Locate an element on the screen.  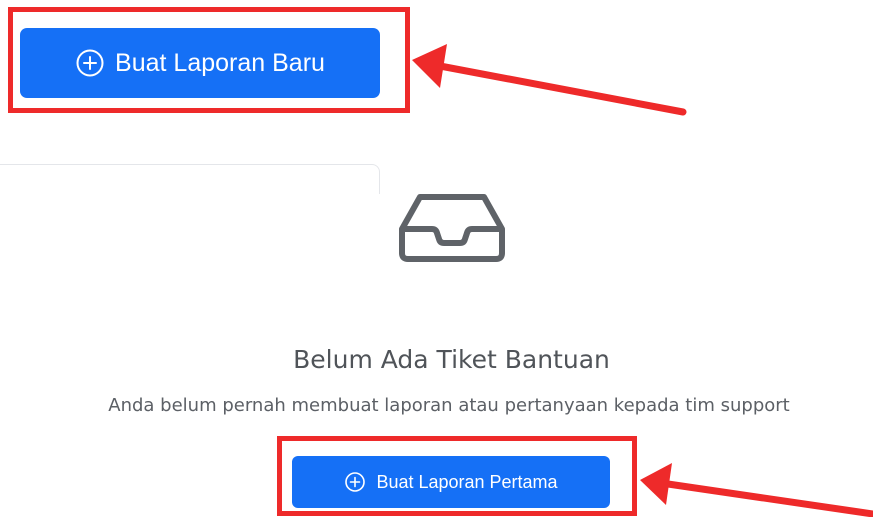
create-report-button-label: Buat Laporan Baru is located at coordinates (220, 62).